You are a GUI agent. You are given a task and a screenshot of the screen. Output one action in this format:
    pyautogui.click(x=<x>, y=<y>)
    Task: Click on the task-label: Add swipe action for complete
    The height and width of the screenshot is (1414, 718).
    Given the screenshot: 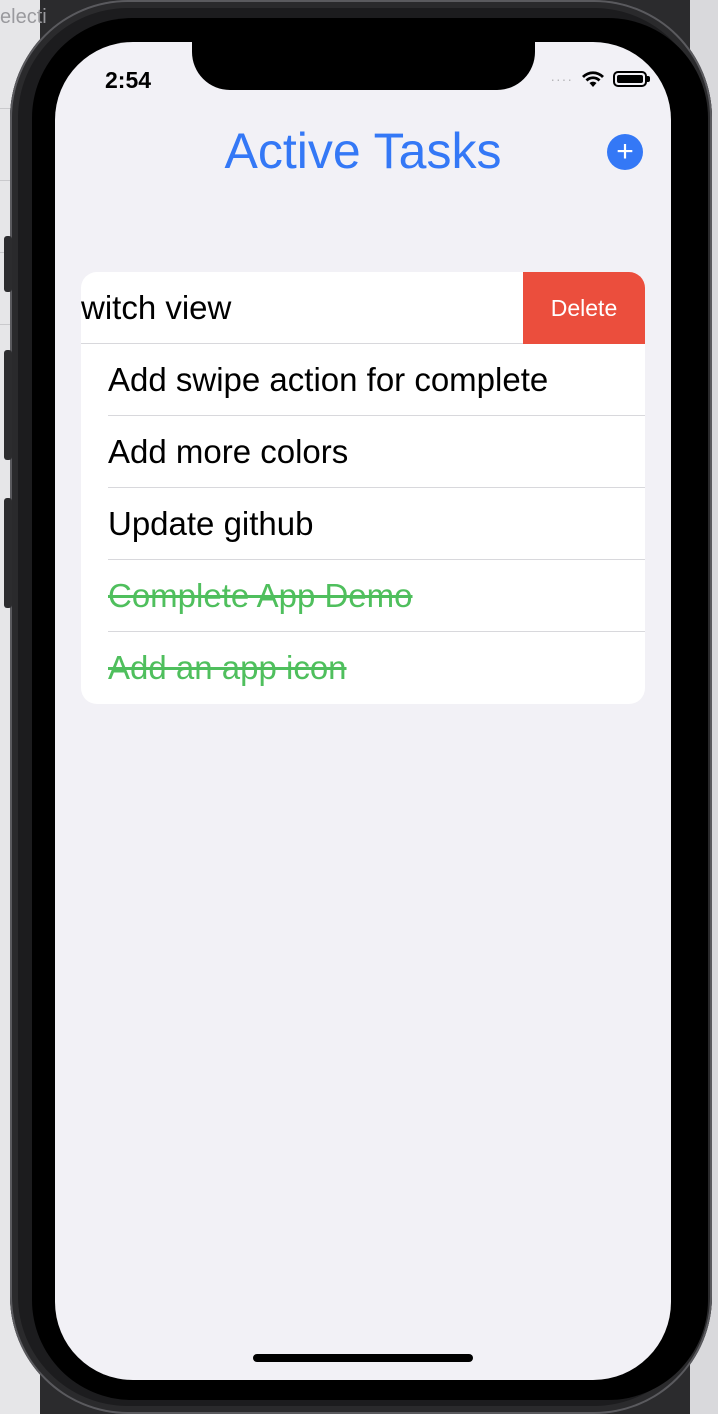 What is the action you would take?
    pyautogui.click(x=328, y=379)
    